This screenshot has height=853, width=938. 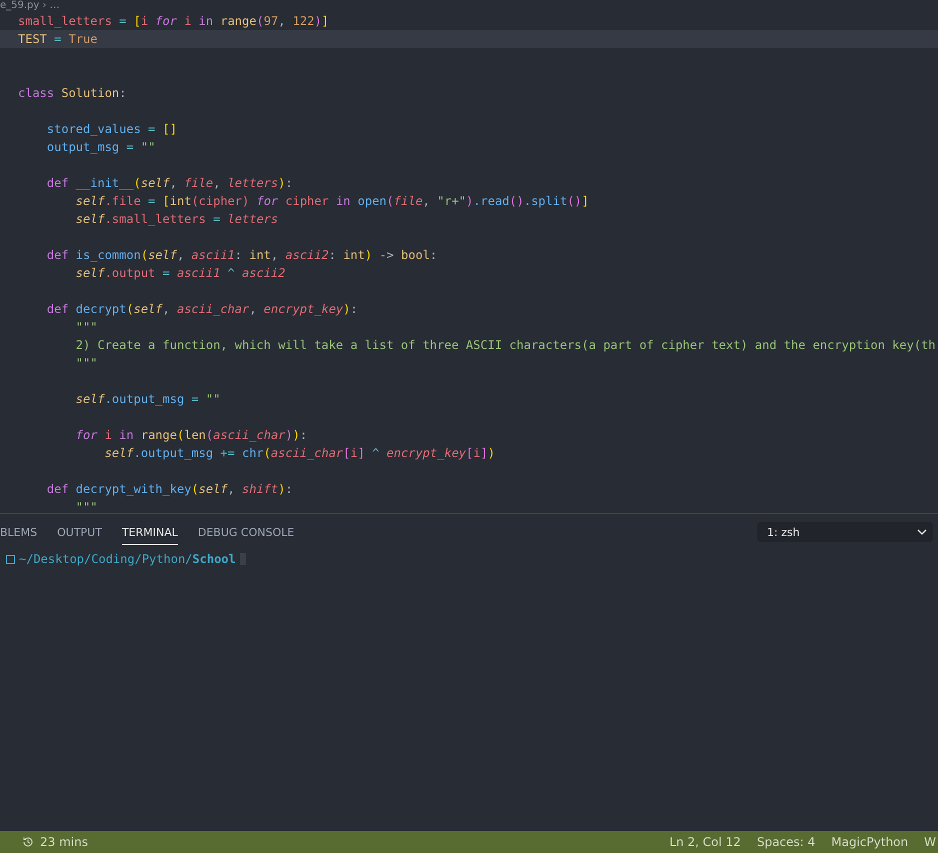 I want to click on code-line: stored_values = [], so click(x=112, y=129).